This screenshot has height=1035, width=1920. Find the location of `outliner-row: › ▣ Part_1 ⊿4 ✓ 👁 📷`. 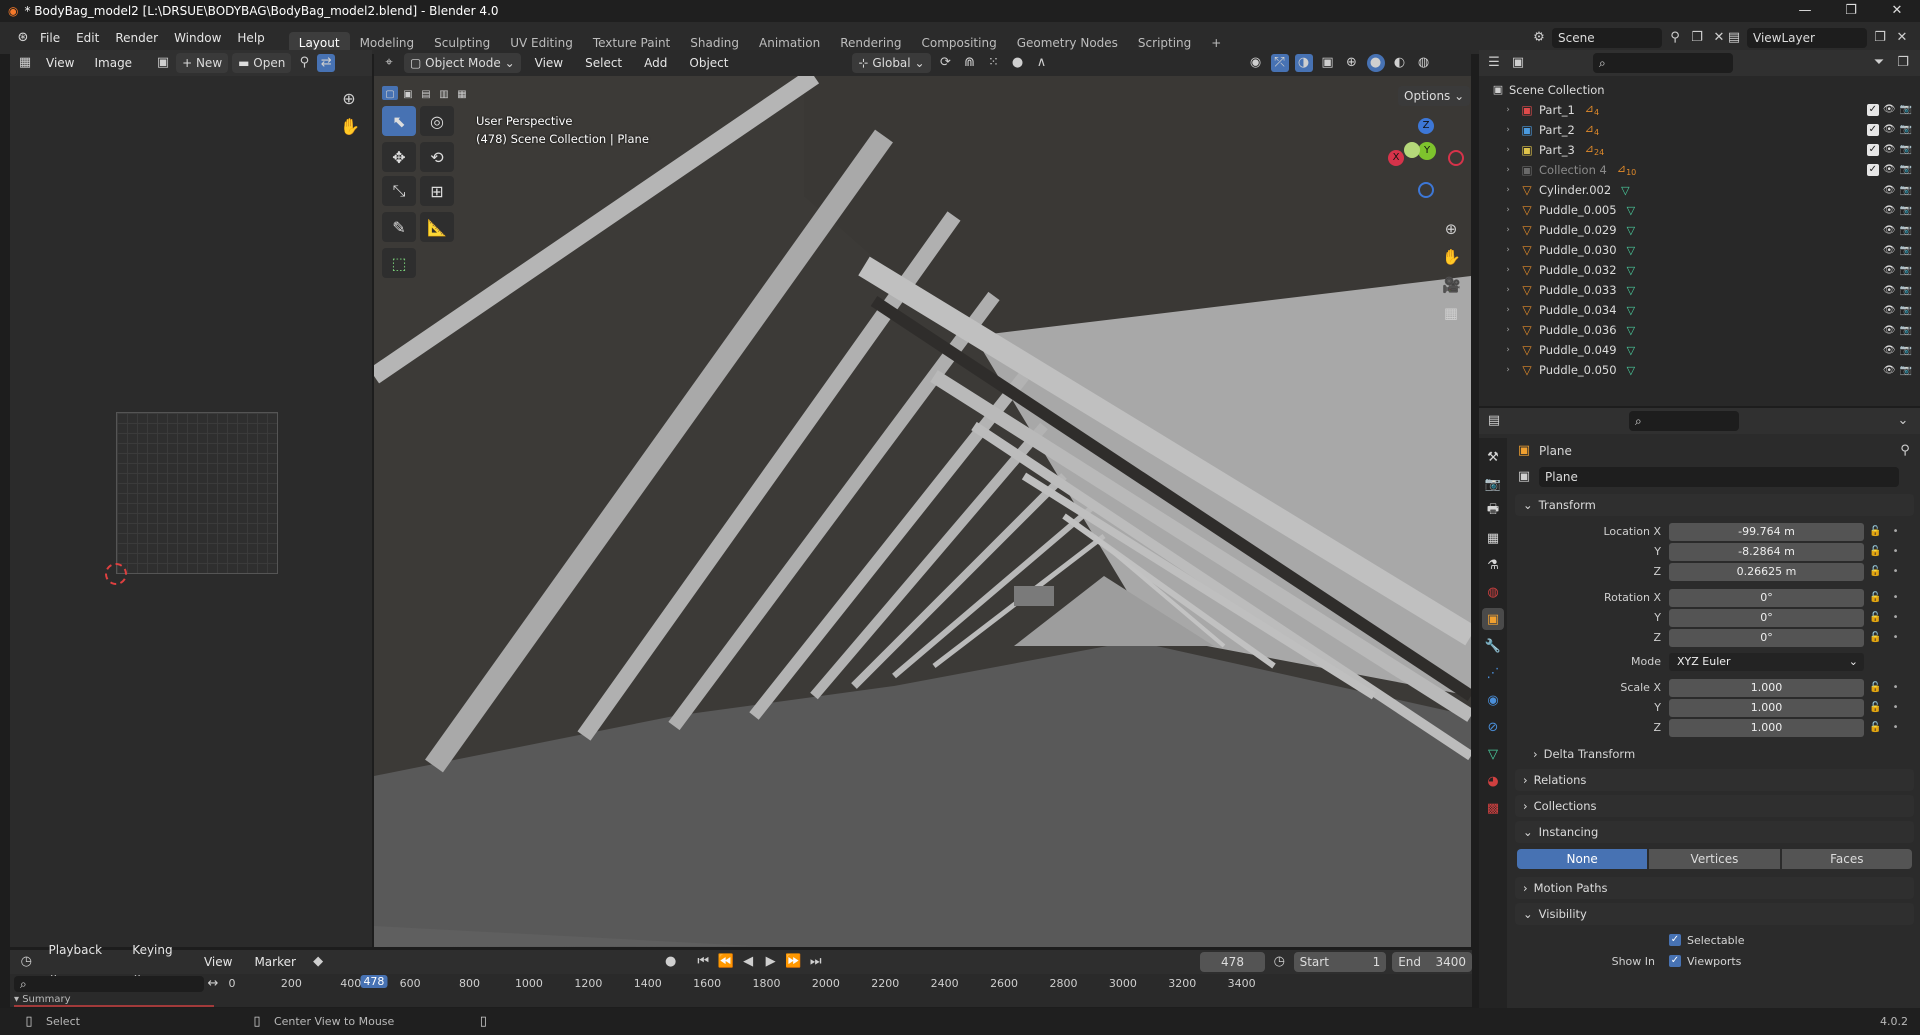

outliner-row: › ▣ Part_1 ⊿4 ✓ 👁 📷 is located at coordinates (1699, 110).